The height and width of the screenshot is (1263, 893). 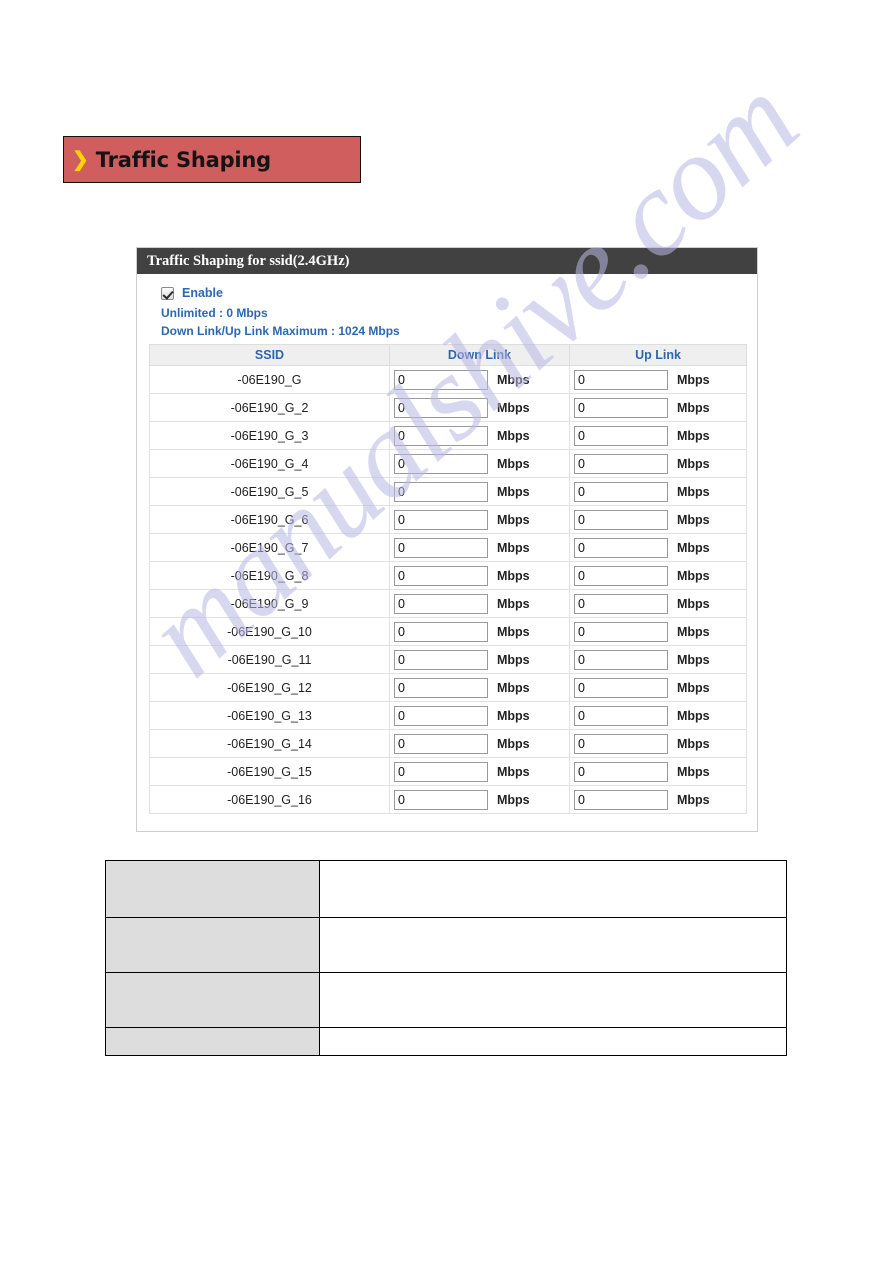 I want to click on description-table, so click(x=446, y=958).